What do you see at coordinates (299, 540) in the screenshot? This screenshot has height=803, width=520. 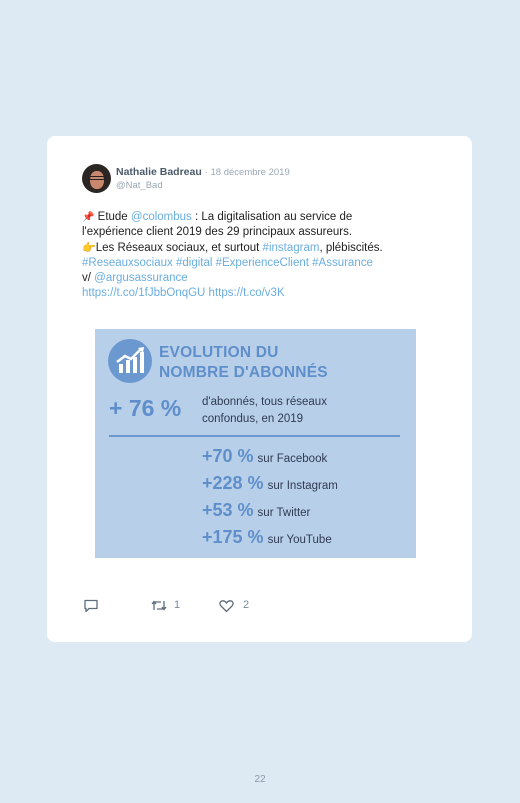 I see `stat-network: sur YouTube` at bounding box center [299, 540].